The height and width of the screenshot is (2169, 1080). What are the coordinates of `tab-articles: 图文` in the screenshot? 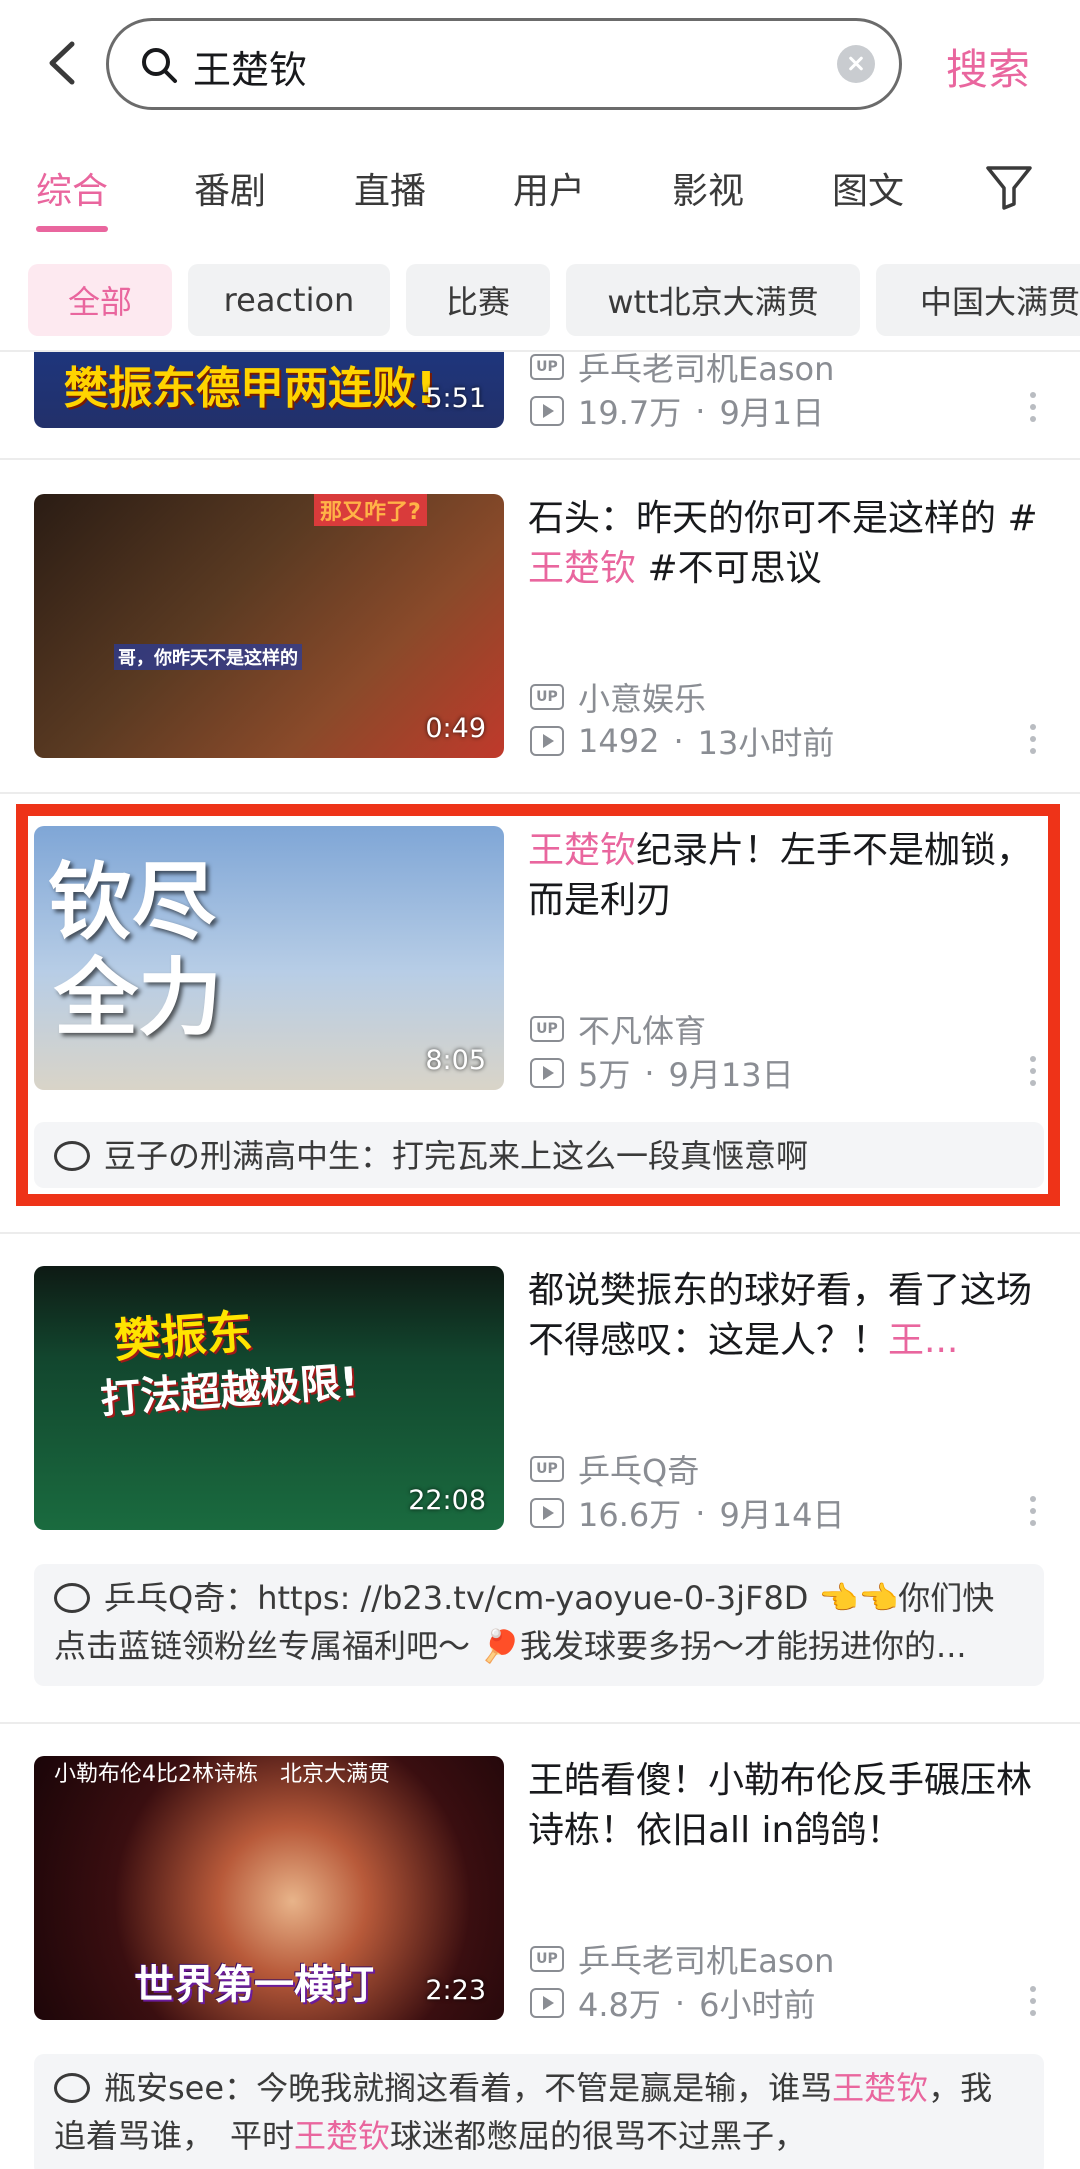 It's located at (868, 188).